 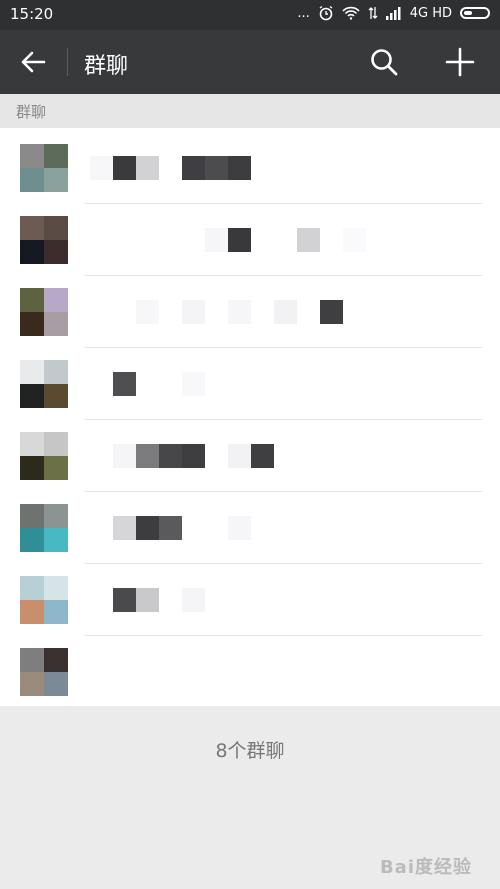 I want to click on watermark-logo: Bai度经验, so click(x=425, y=867).